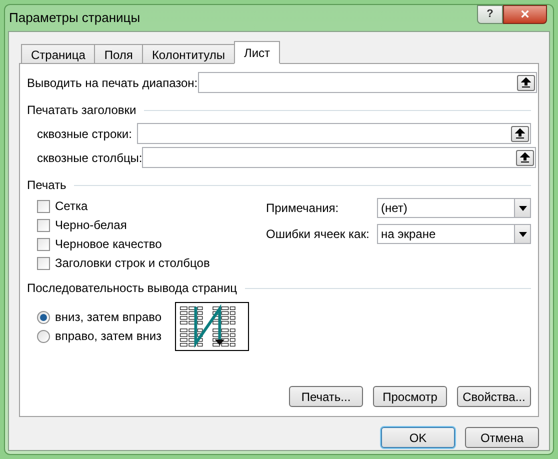 This screenshot has width=558, height=459. What do you see at coordinates (71, 206) in the screenshot?
I see `checkbox-label: Сетка` at bounding box center [71, 206].